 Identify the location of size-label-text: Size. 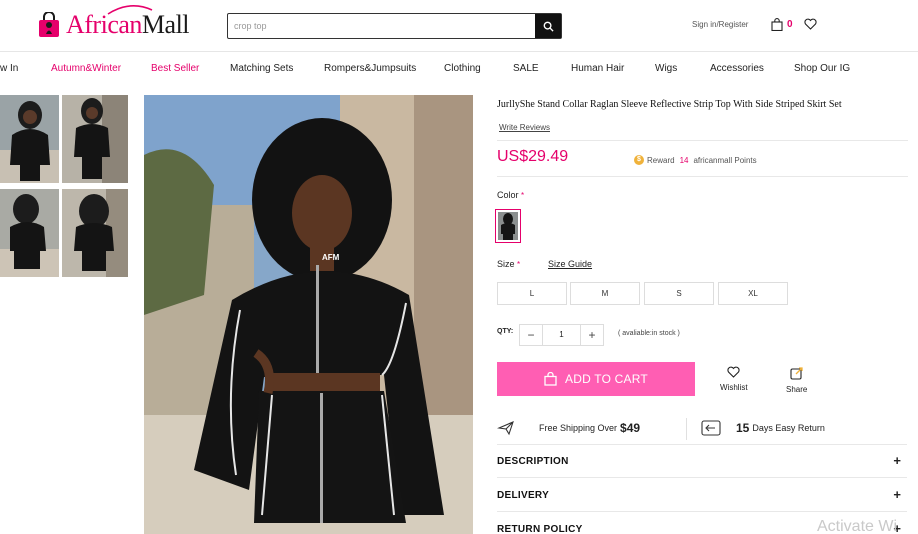
(506, 264).